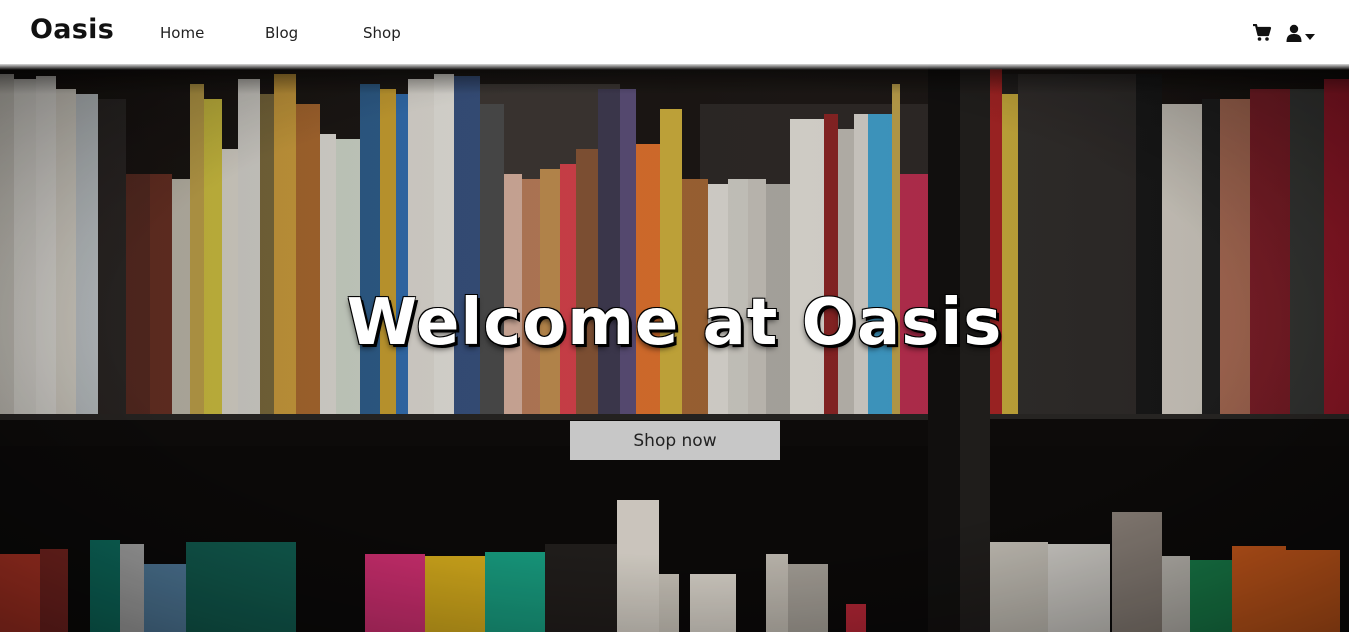 The width and height of the screenshot is (1349, 632). Describe the element at coordinates (1262, 34) in the screenshot. I see `shopping-cart-icon` at that location.